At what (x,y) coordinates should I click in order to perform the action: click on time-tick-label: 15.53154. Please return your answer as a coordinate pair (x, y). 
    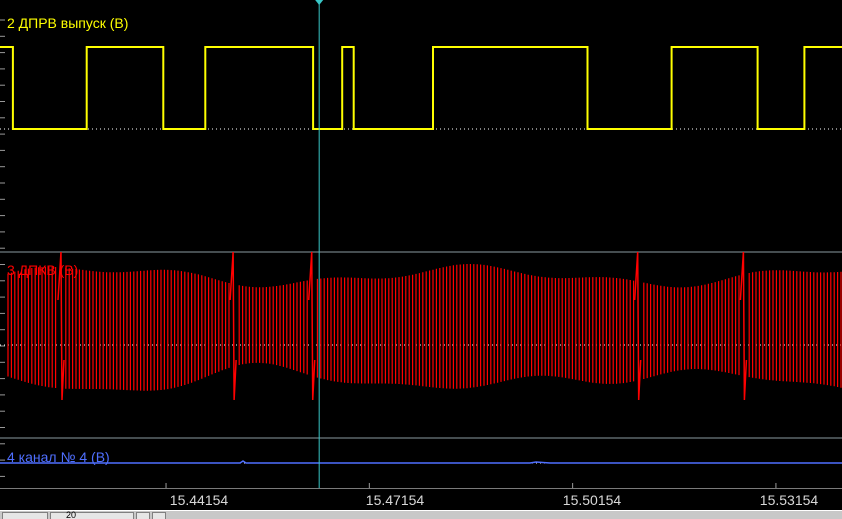
    Looking at the image, I should click on (789, 500).